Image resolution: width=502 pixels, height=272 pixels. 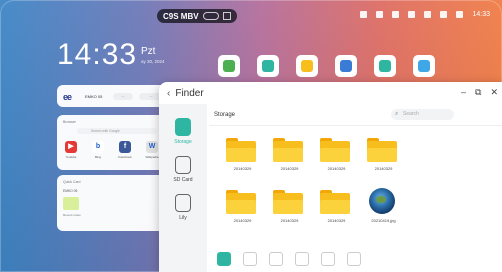 I want to click on status-time: 14:33, so click(x=481, y=14).